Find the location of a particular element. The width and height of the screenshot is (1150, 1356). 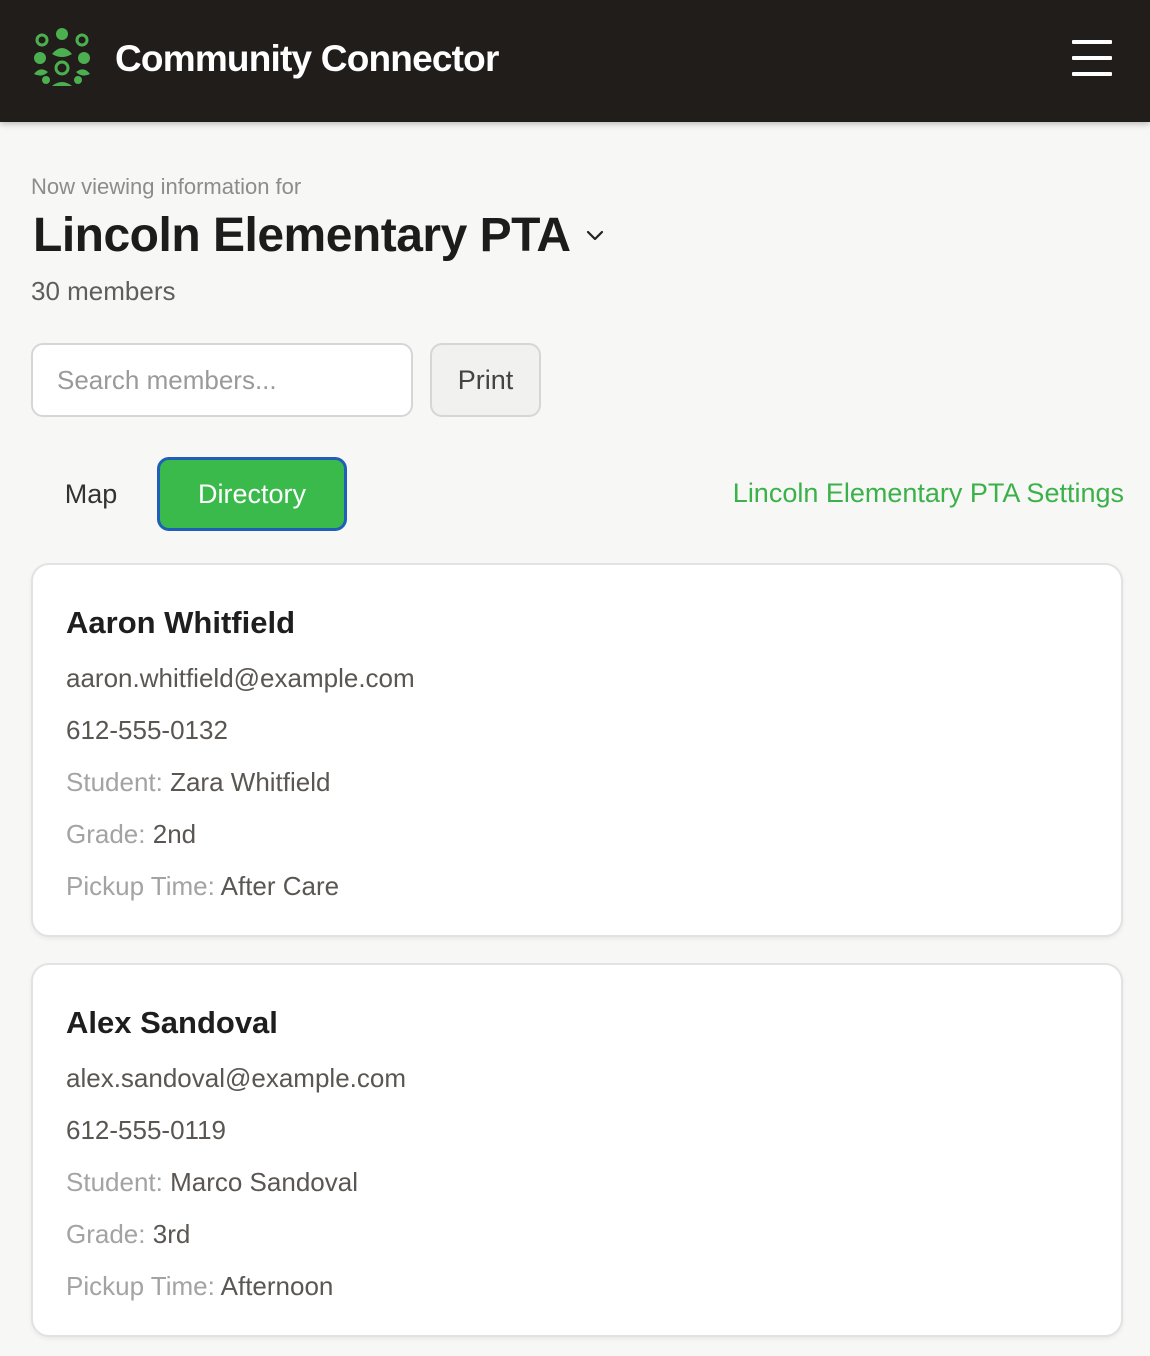

member-grade: Grade: 2nd is located at coordinates (131, 834).